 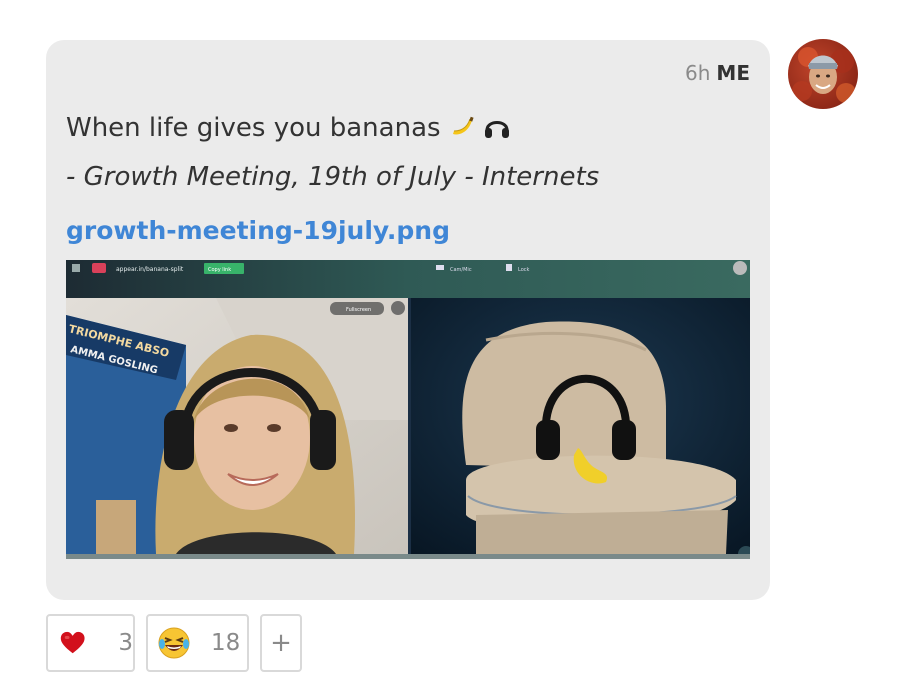 I want to click on lock-label: Lock, so click(x=524, y=270).